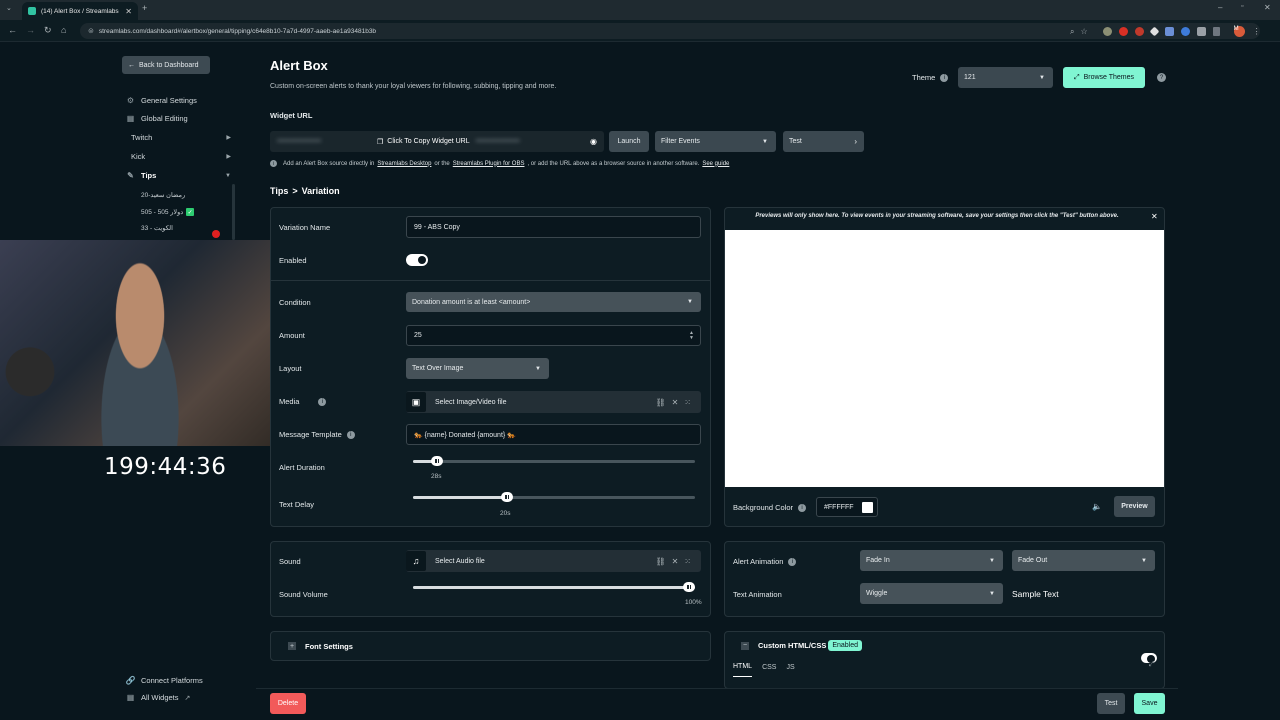 The image size is (1280, 720). What do you see at coordinates (1242, 6) in the screenshot?
I see `maximize-icon: ▫` at bounding box center [1242, 6].